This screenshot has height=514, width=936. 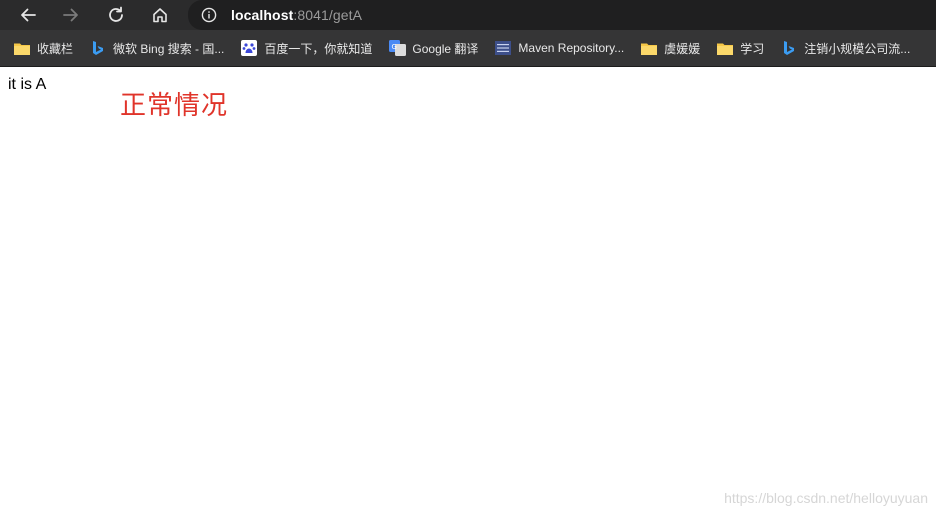 What do you see at coordinates (397, 48) in the screenshot?
I see `google-translate-icon: G` at bounding box center [397, 48].